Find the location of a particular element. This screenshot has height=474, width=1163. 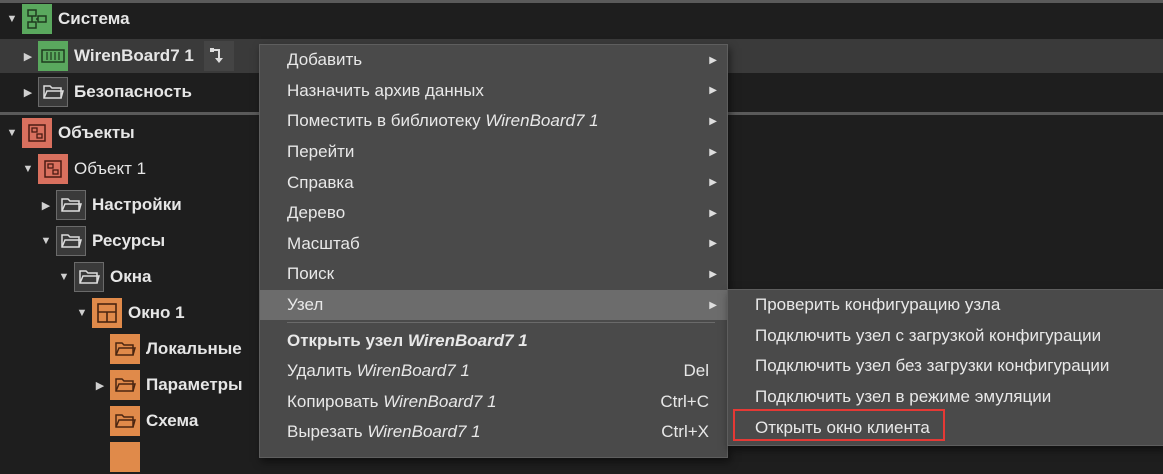

tree-item-system: ▼ Система is located at coordinates (65, 19).